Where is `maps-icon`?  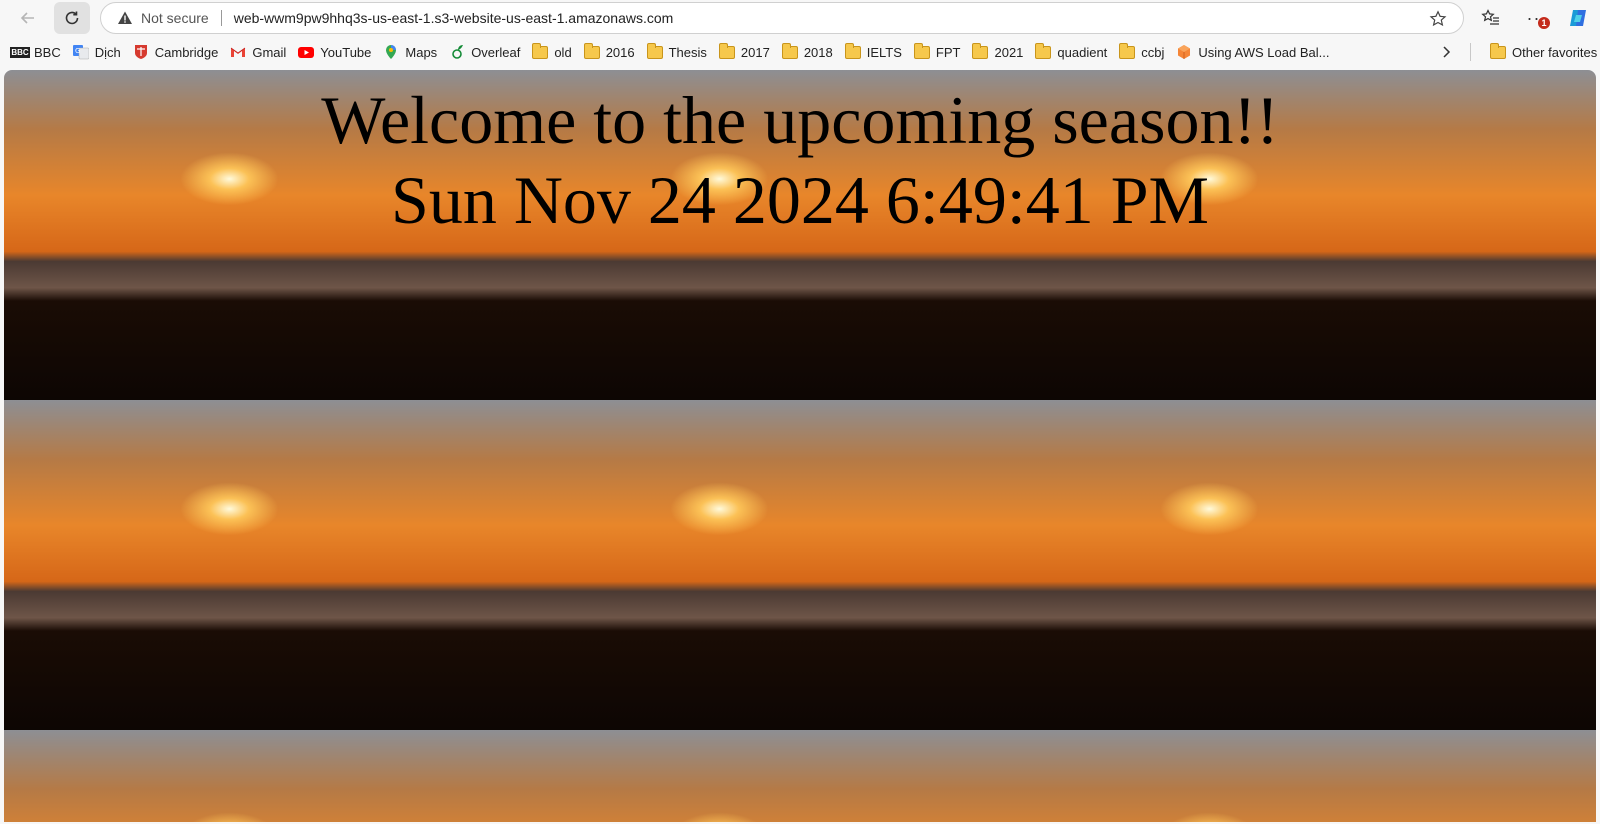 maps-icon is located at coordinates (391, 52).